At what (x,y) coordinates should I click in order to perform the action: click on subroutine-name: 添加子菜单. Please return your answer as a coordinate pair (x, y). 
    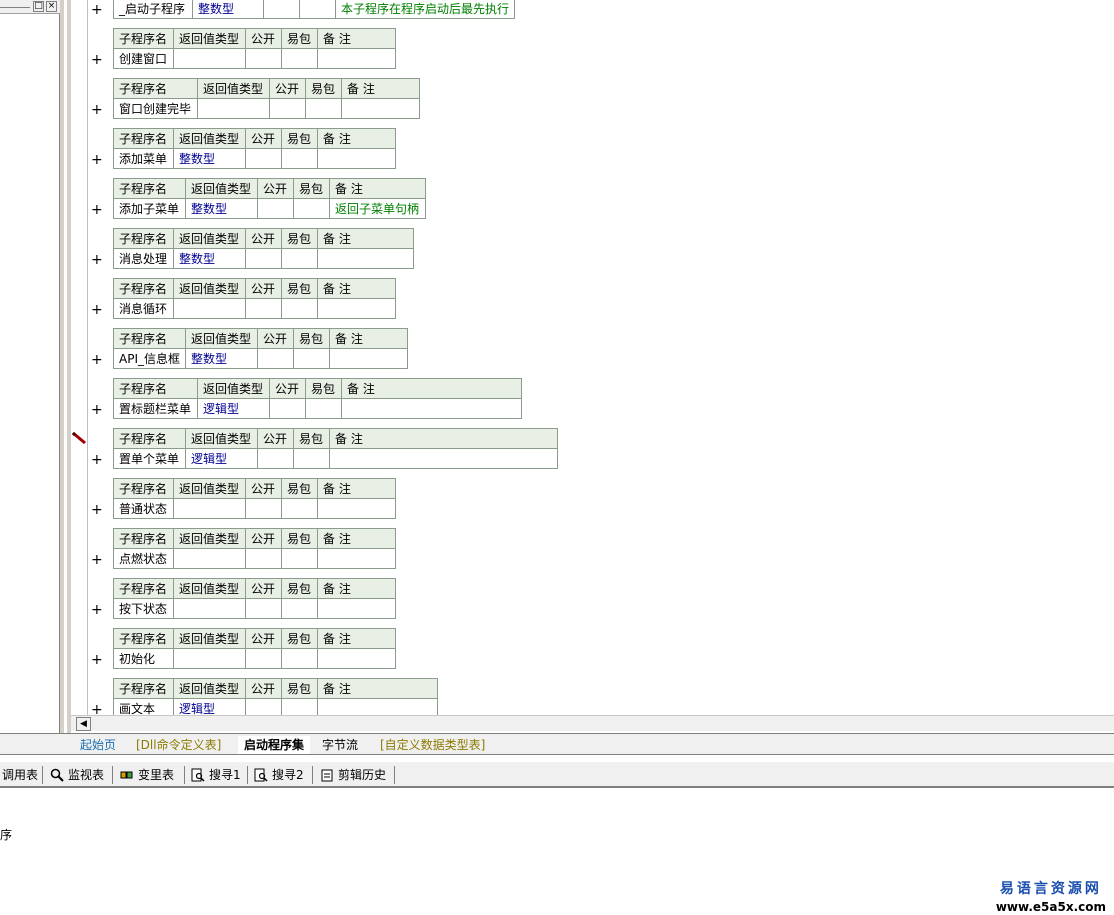
    Looking at the image, I should click on (149, 208).